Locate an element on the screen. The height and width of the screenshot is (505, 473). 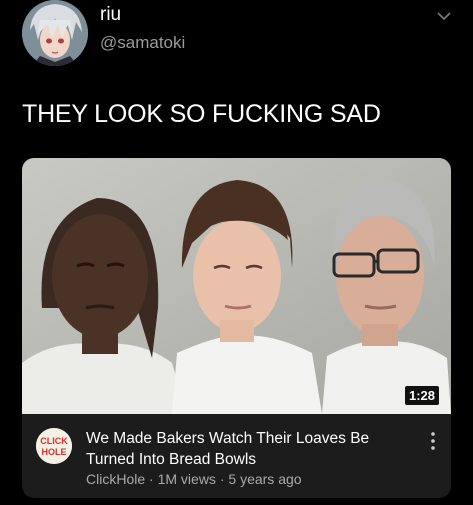
tweet-text: THEY LOOK SO FUCKING SAD is located at coordinates (201, 114).